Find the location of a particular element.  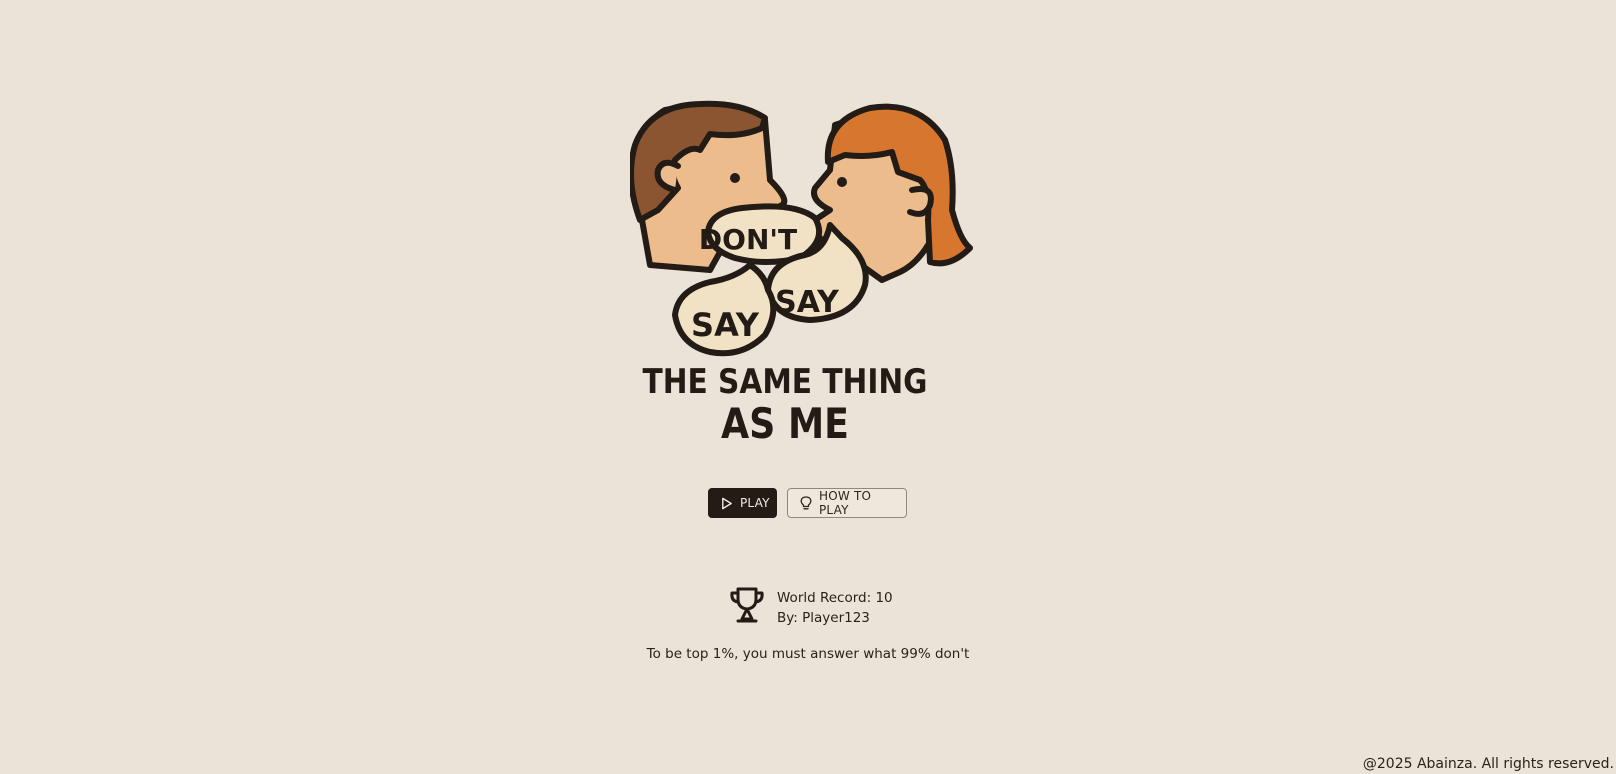

logo-title-line2: AS ME is located at coordinates (785, 423).